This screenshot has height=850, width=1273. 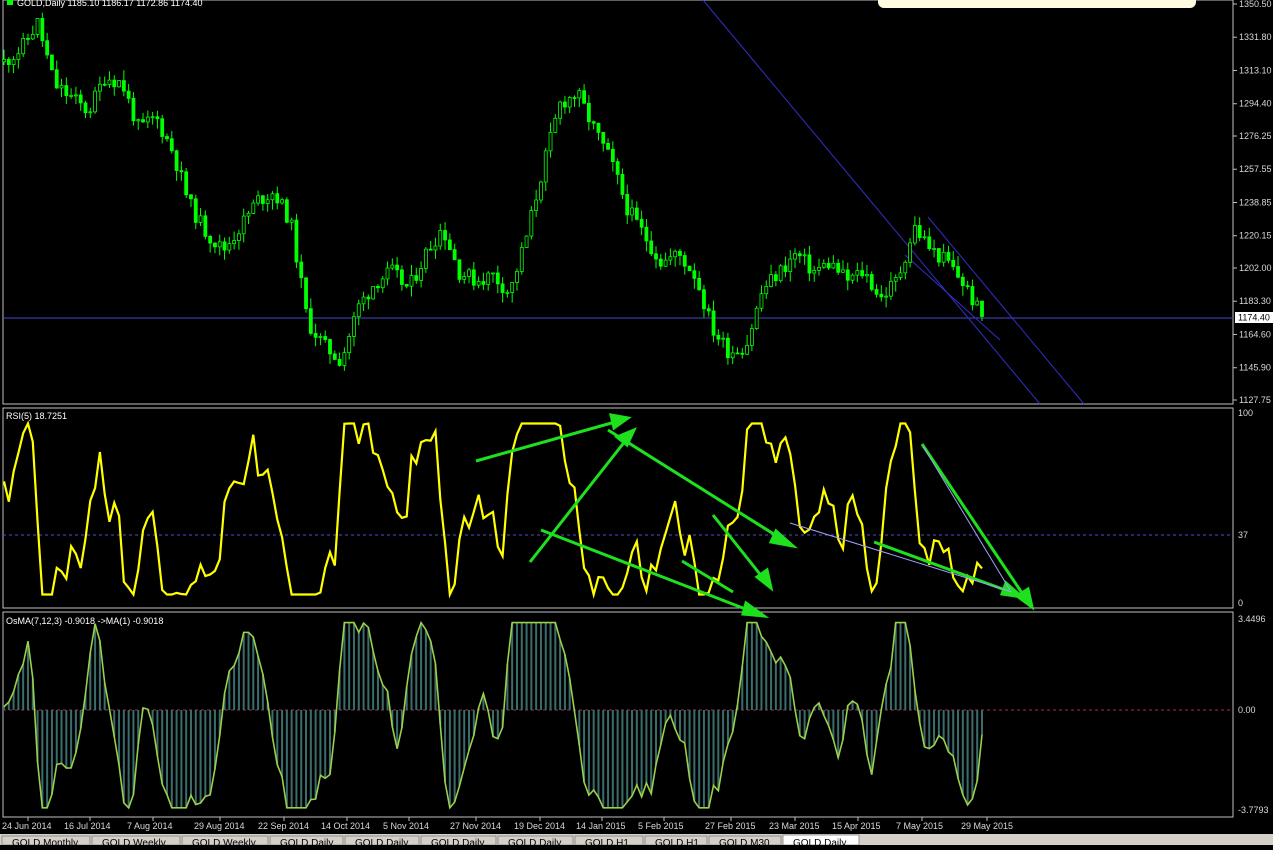 I want to click on chart-tab-label: GOLD,M30, so click(x=744, y=841).